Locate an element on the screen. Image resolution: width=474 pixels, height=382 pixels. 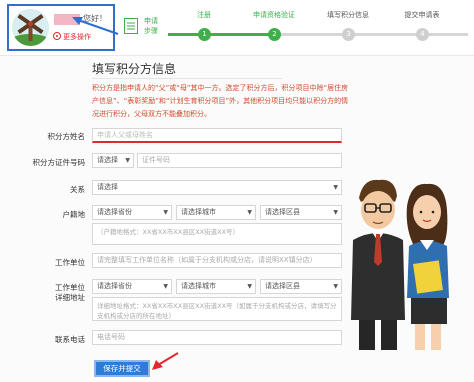
phone-label: 联系电话 is located at coordinates (70, 339).